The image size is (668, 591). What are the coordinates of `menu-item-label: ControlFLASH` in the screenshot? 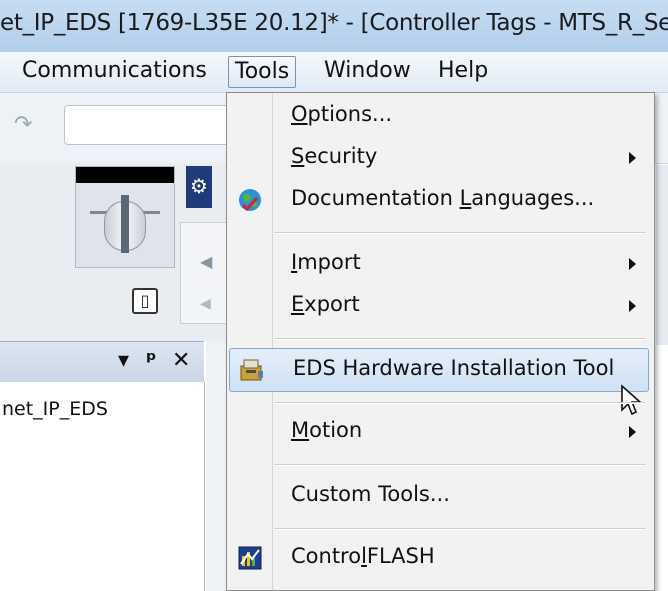 It's located at (363, 556).